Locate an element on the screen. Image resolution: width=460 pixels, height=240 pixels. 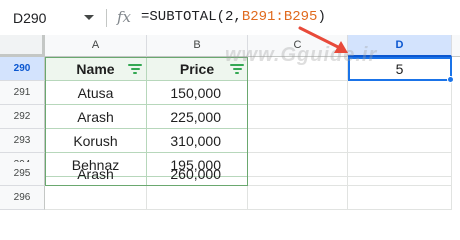
cell-c295 is located at coordinates (298, 174).